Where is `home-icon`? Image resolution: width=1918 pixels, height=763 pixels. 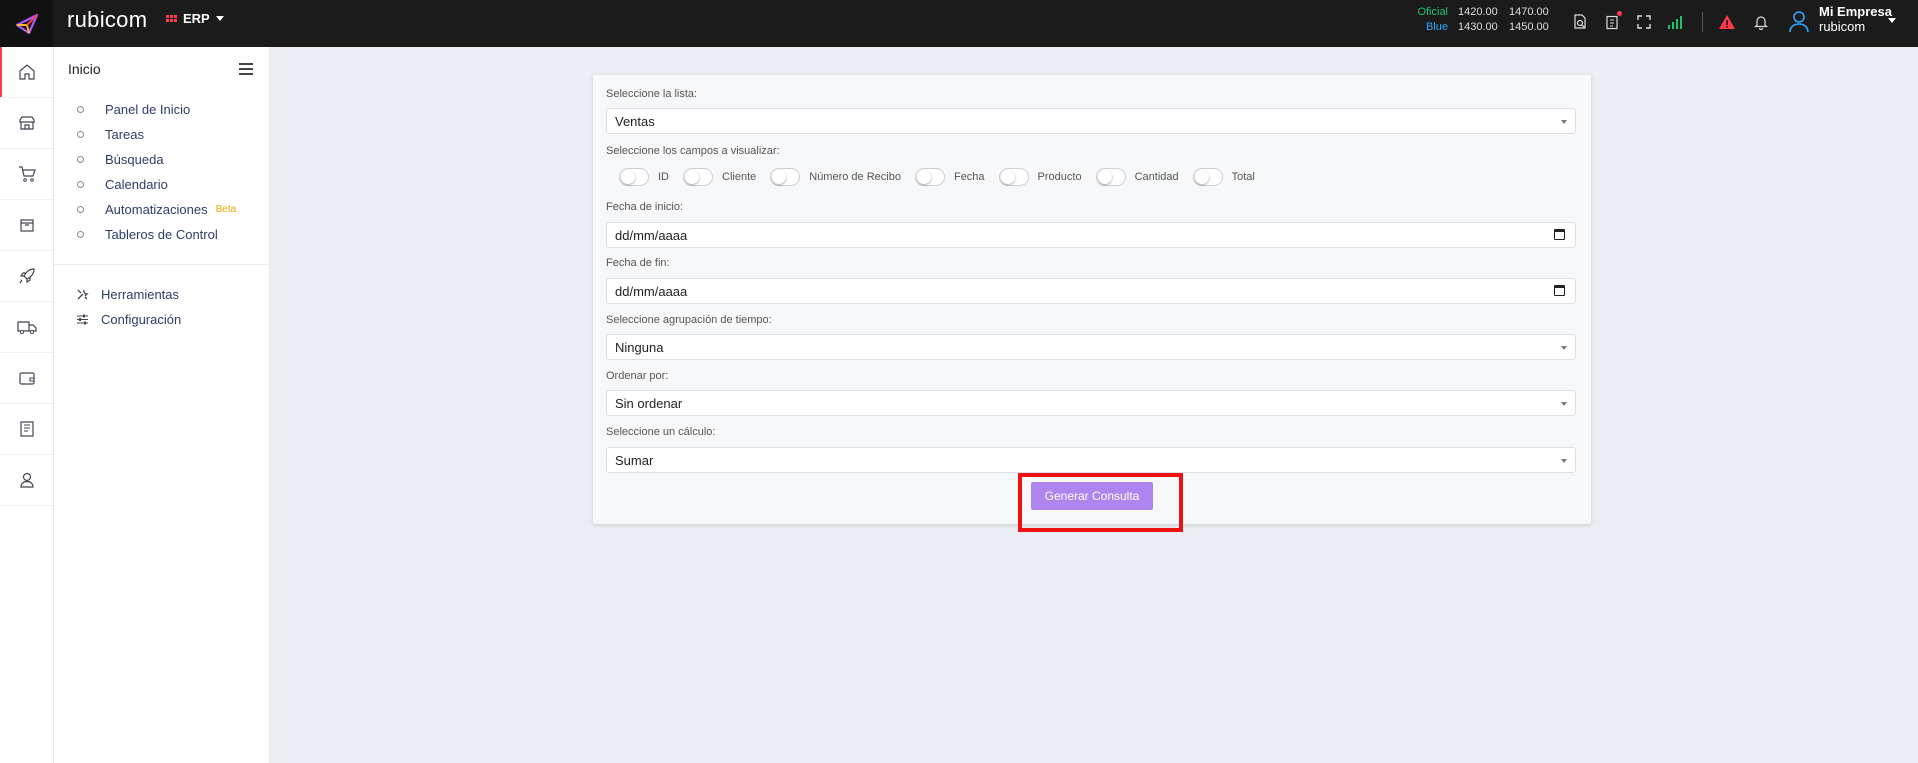 home-icon is located at coordinates (26, 72).